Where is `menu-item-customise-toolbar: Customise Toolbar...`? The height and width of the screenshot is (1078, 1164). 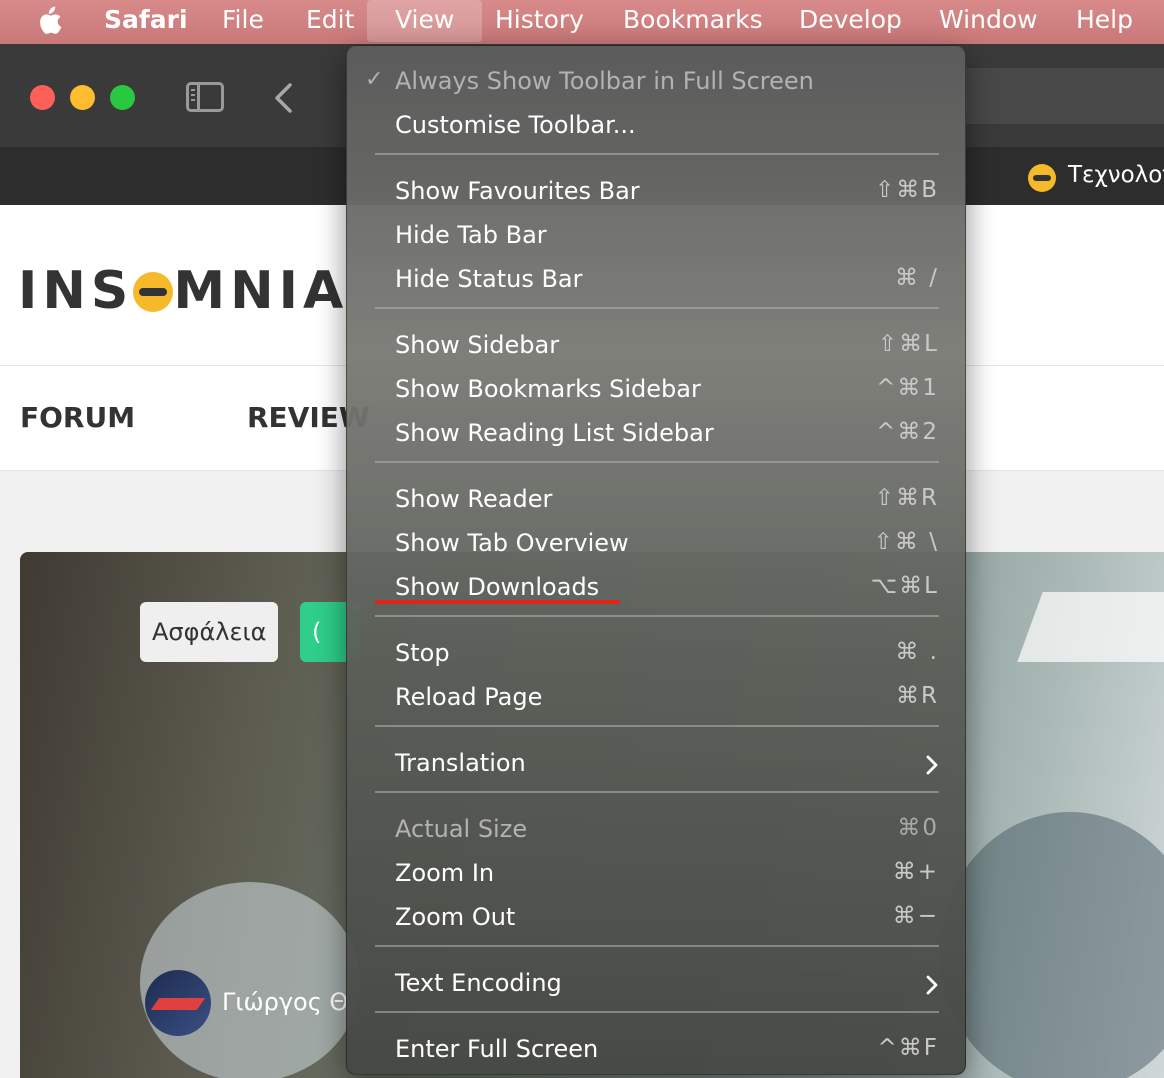
menu-item-customise-toolbar: Customise Toolbar... is located at coordinates (657, 127).